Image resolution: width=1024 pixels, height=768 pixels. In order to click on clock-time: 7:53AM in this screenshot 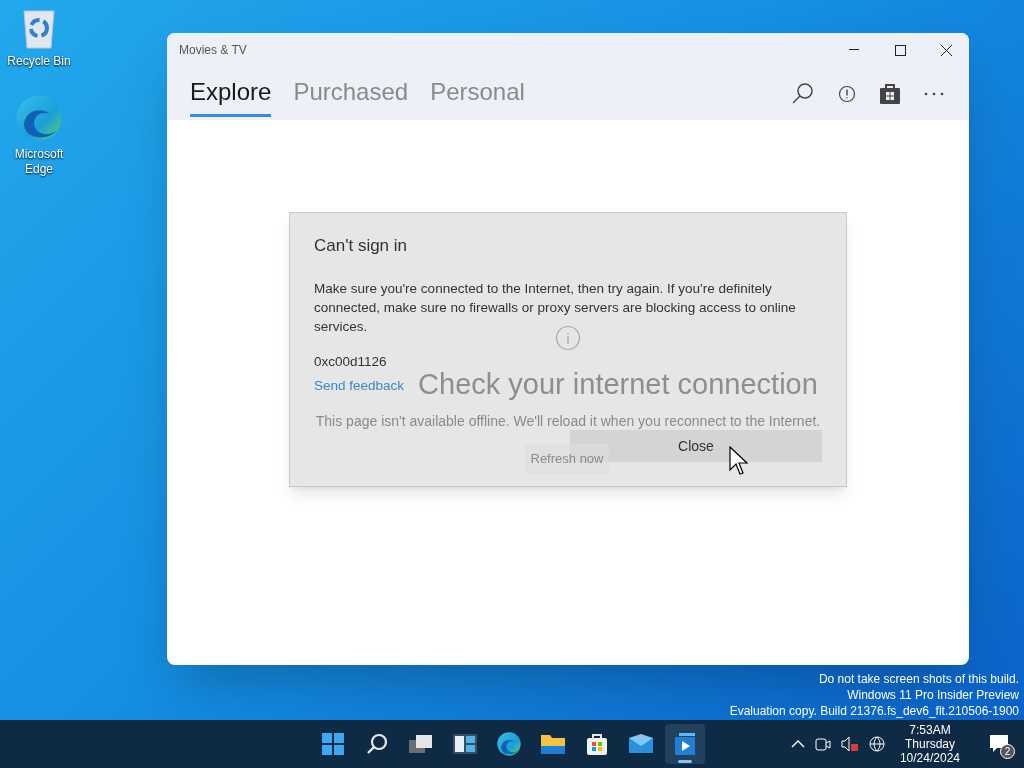, I will do `click(930, 730)`.